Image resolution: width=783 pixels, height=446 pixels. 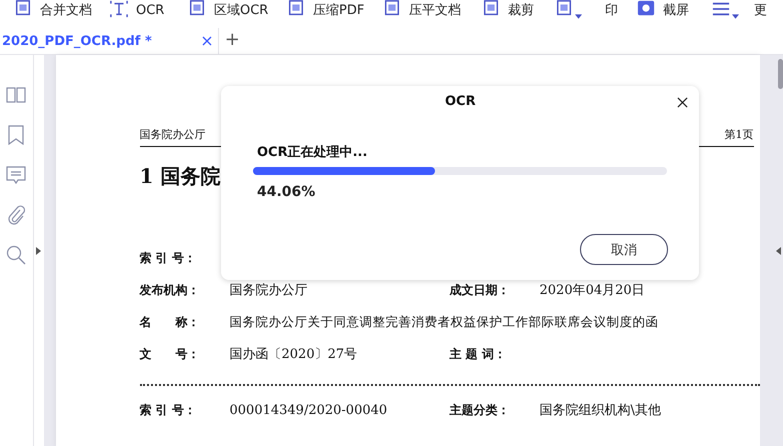 What do you see at coordinates (241, 10) in the screenshot?
I see `toolbar-button: 区域OCR` at bounding box center [241, 10].